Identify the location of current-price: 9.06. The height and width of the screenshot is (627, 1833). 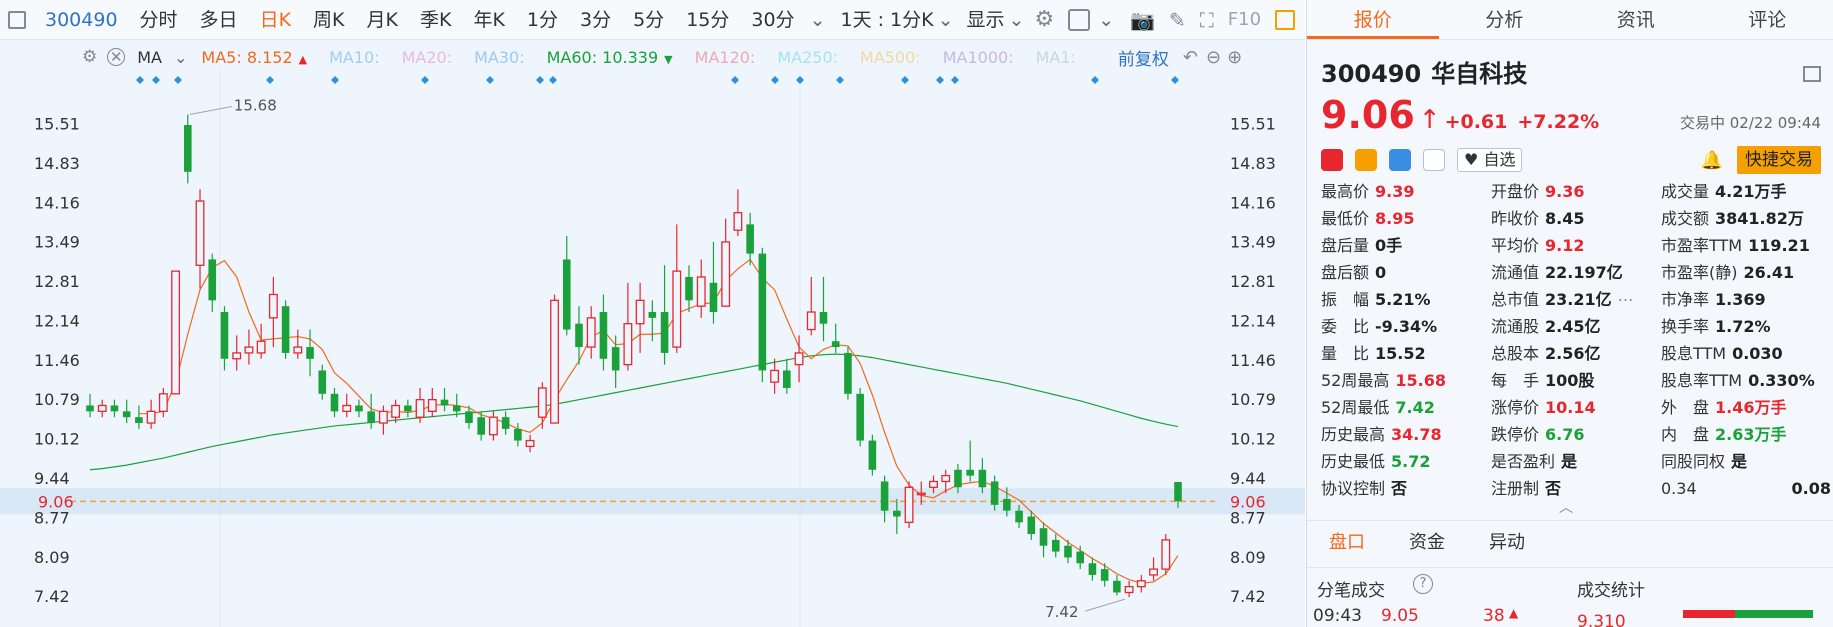
(1368, 115).